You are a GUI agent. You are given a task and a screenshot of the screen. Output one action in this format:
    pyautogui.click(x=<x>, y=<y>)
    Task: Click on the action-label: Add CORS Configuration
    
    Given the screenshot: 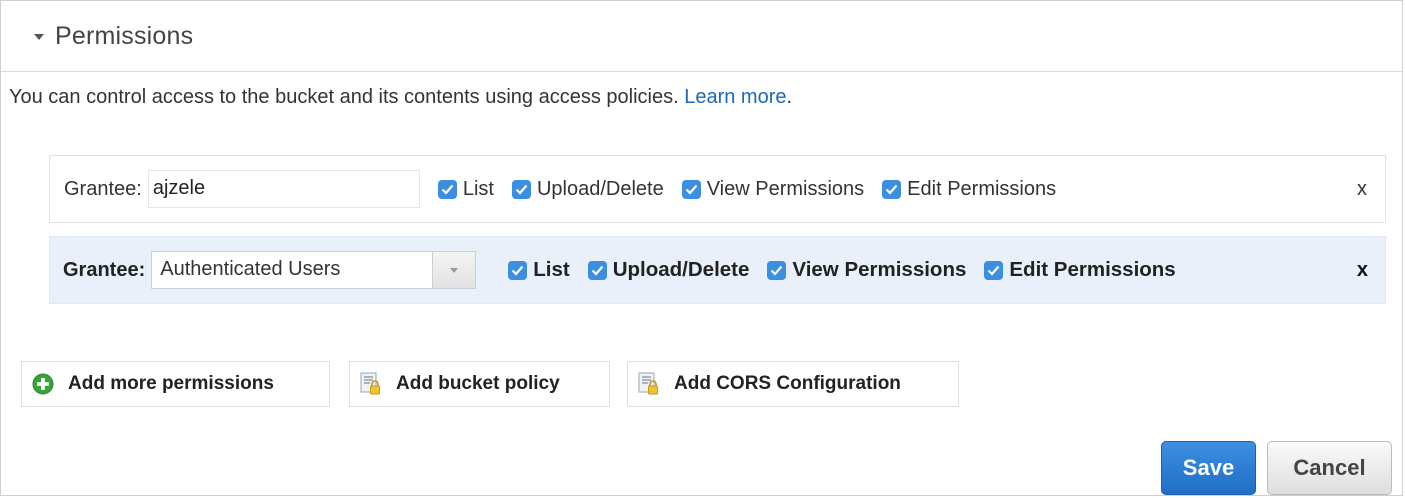 What is the action you would take?
    pyautogui.click(x=787, y=383)
    